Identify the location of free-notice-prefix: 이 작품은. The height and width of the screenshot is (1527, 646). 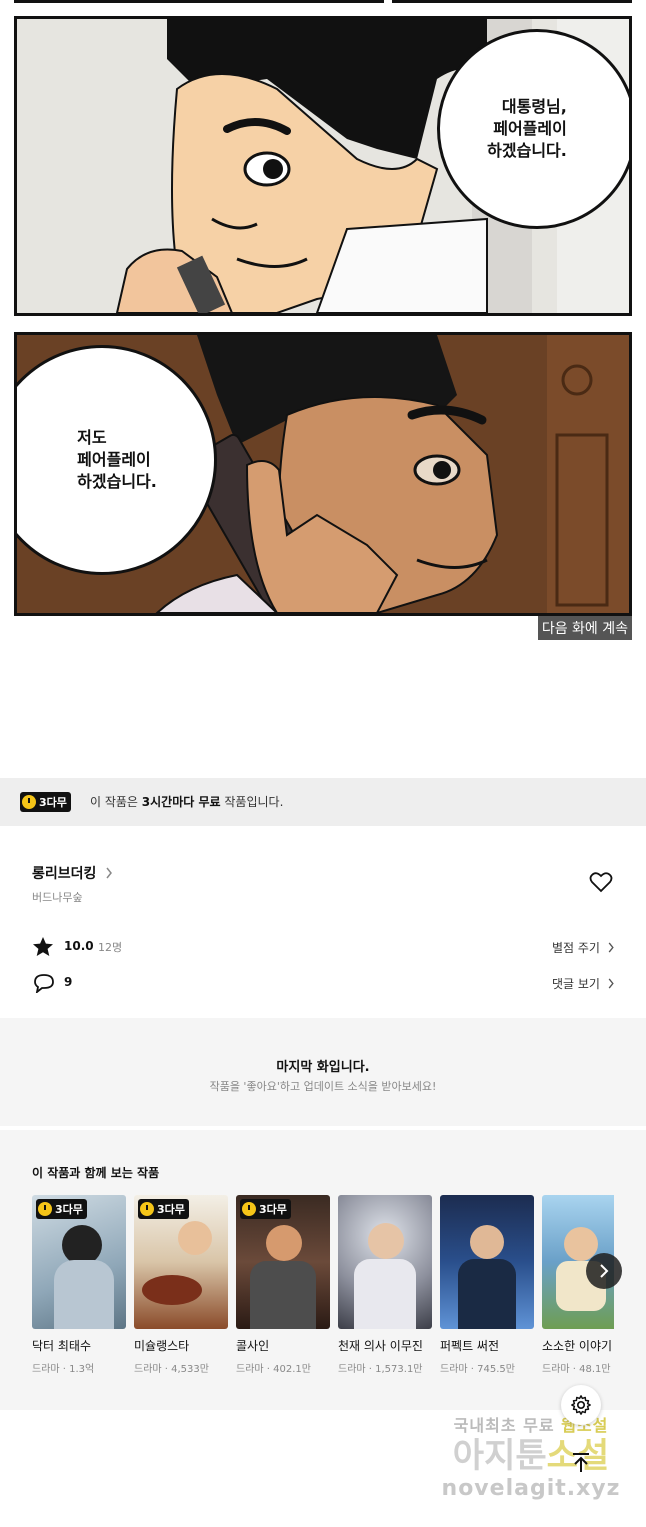
(116, 802).